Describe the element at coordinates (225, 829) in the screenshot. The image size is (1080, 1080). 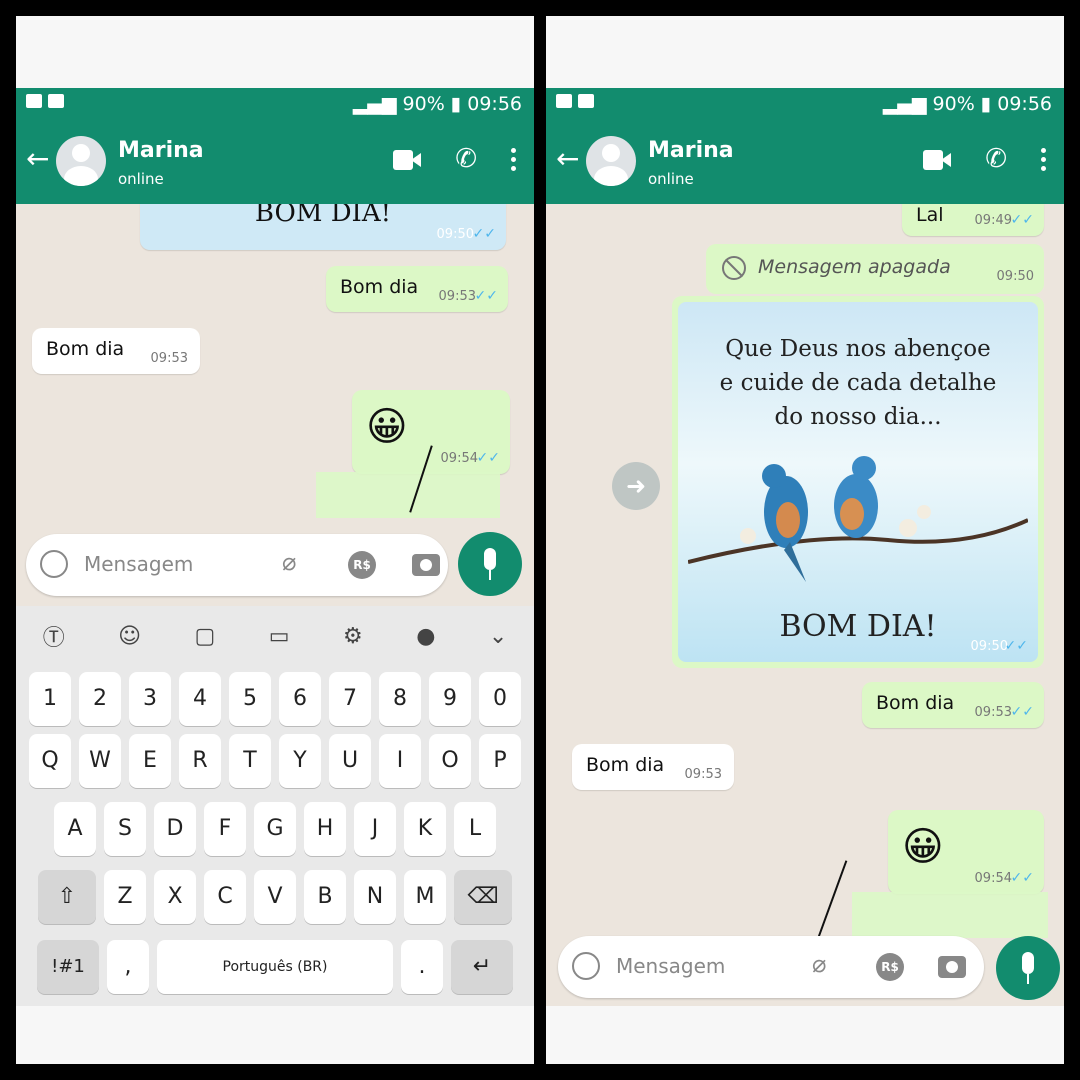
I see `key: F` at that location.